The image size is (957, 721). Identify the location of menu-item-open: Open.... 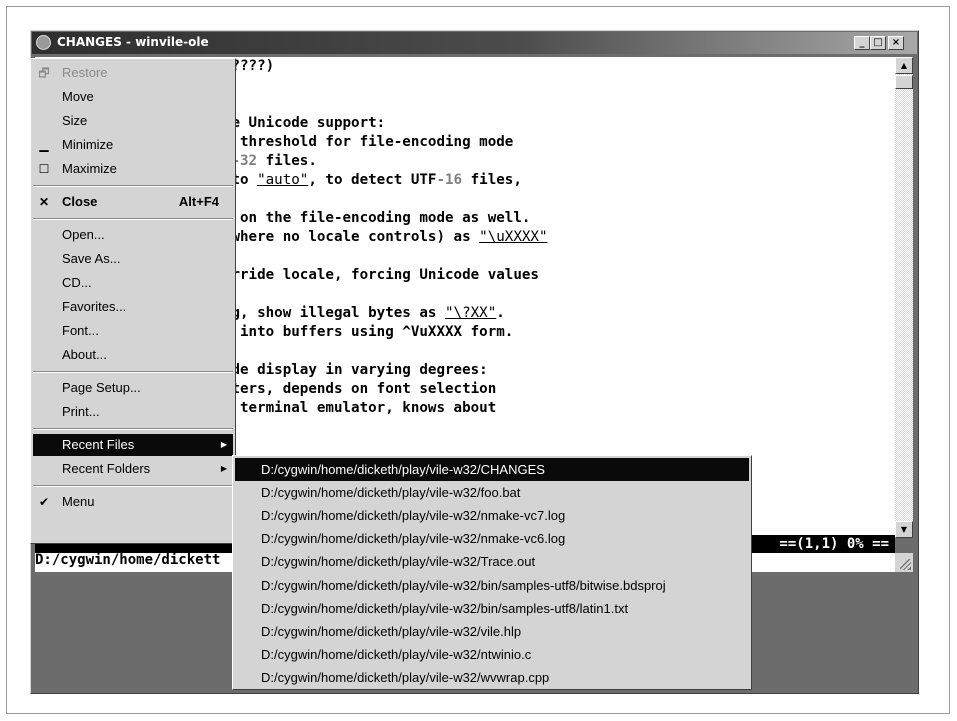
(133, 235).